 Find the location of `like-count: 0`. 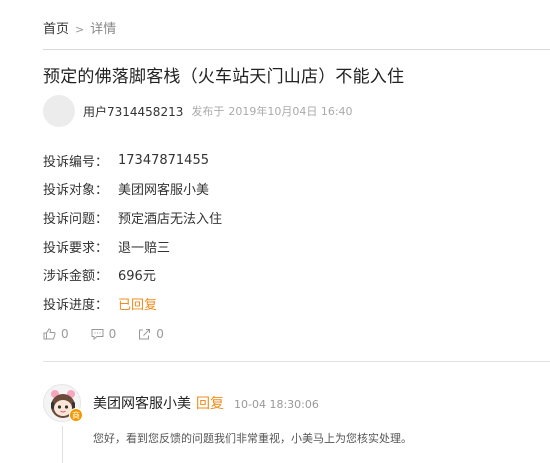

like-count: 0 is located at coordinates (65, 334).